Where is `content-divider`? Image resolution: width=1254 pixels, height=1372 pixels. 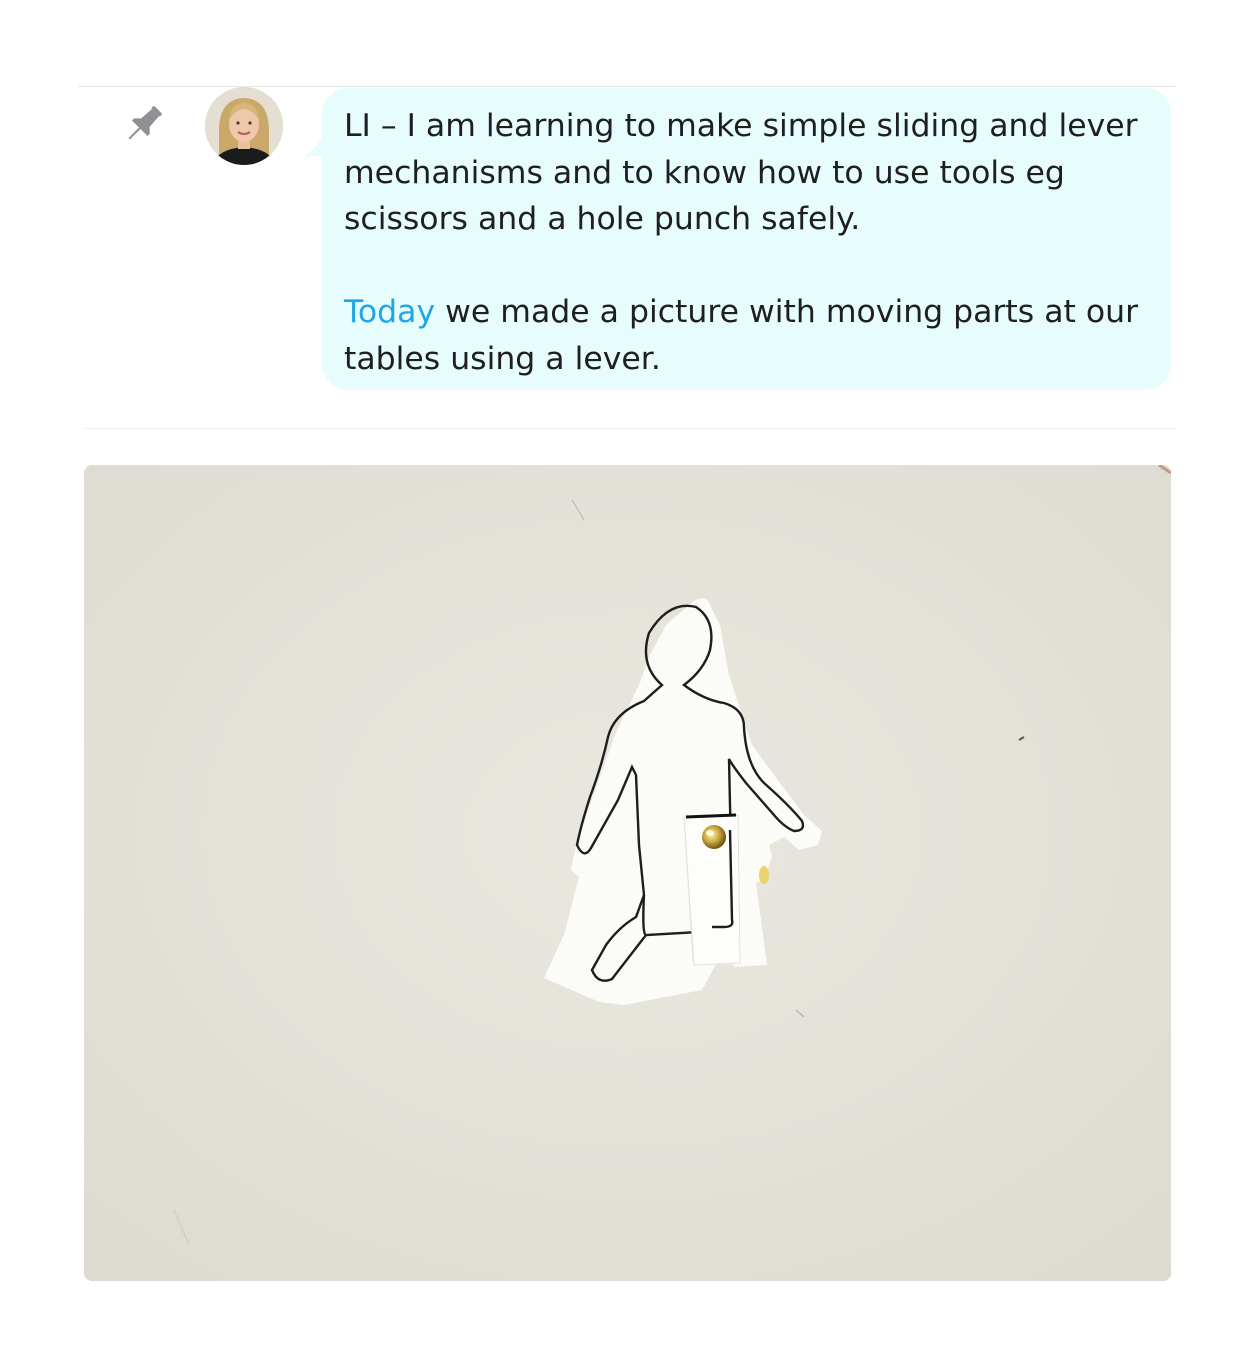
content-divider is located at coordinates (630, 428).